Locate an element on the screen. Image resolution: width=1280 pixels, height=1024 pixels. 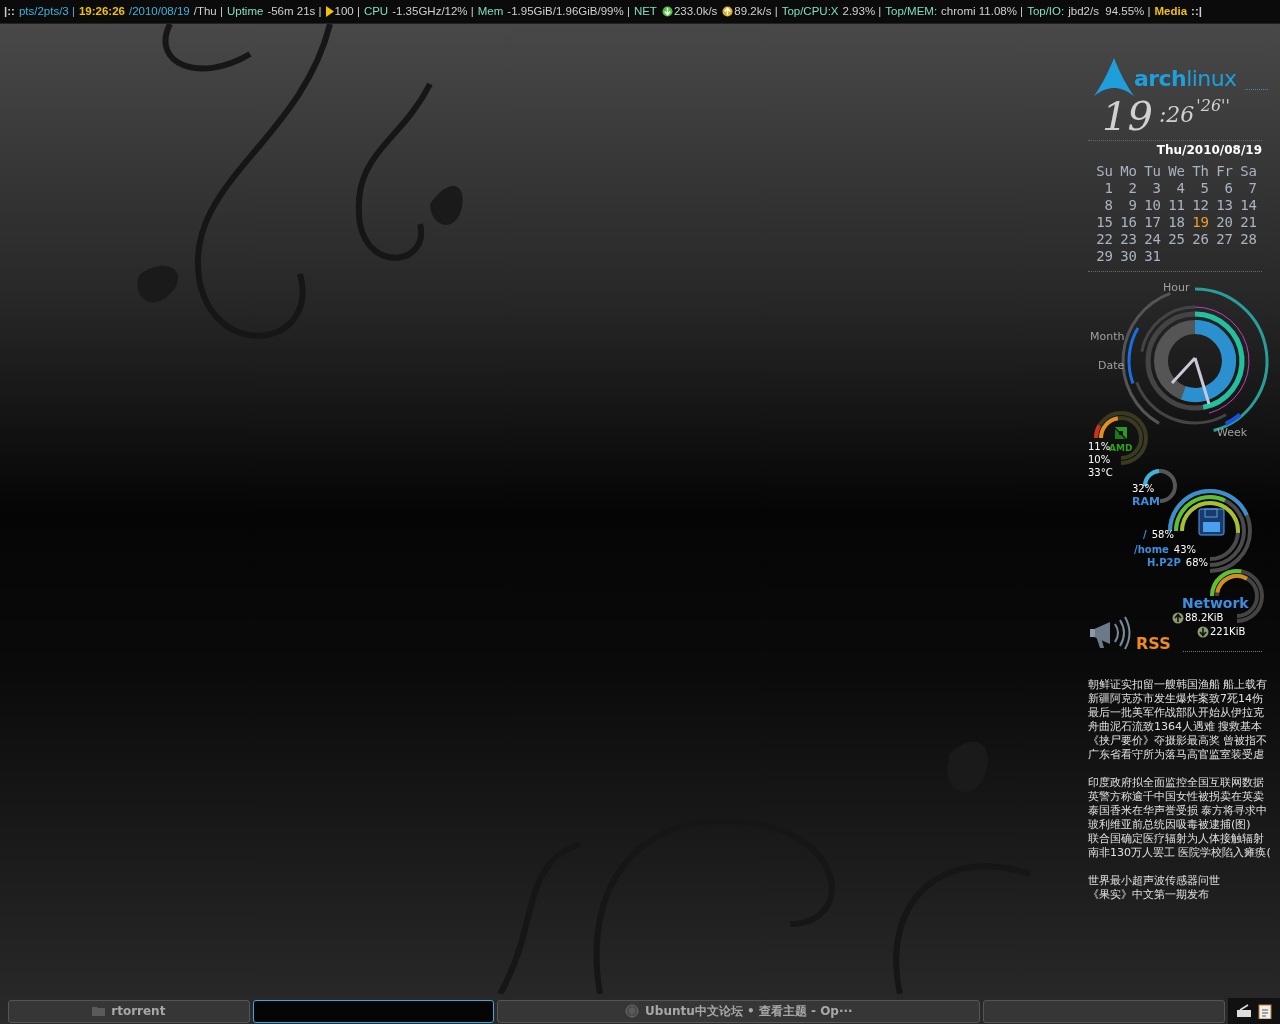
calendar-day: 17 is located at coordinates (1152, 222).